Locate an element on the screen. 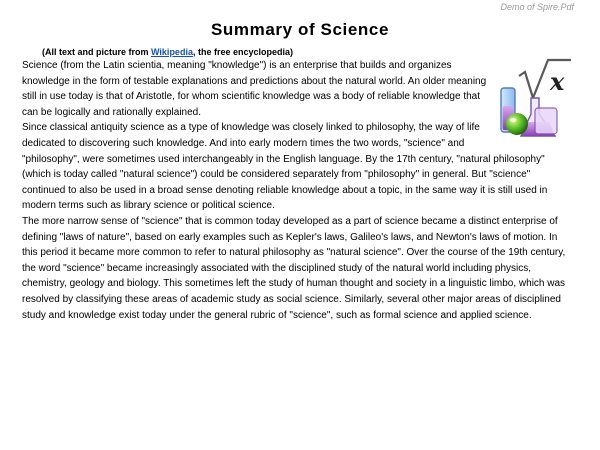 Image resolution: width=600 pixels, height=450 pixels. science-flask-root-x-icon: x is located at coordinates (535, 97).